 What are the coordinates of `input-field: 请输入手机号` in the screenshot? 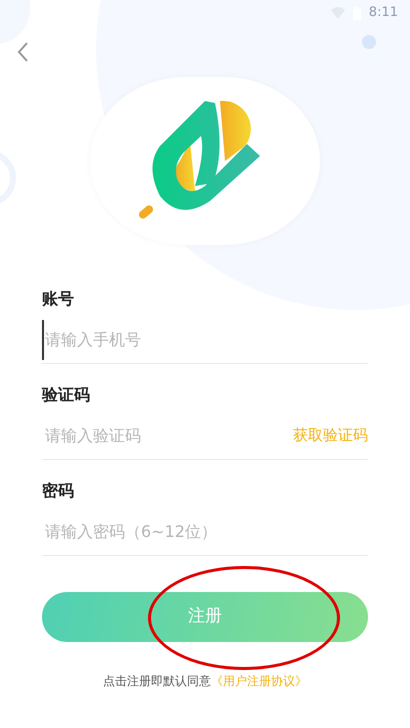 It's located at (205, 340).